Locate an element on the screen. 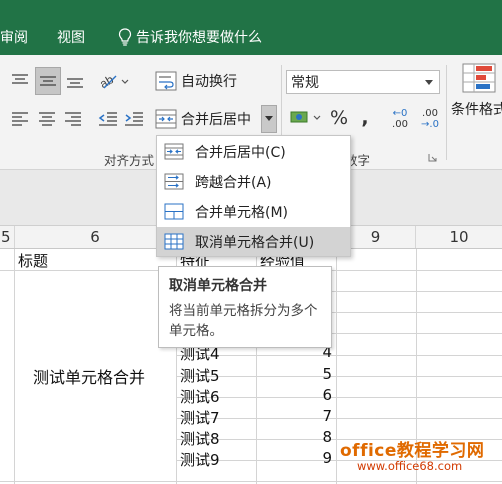 The image size is (502, 484). decrease-decimal-button: .00 →.0 is located at coordinates (430, 119).